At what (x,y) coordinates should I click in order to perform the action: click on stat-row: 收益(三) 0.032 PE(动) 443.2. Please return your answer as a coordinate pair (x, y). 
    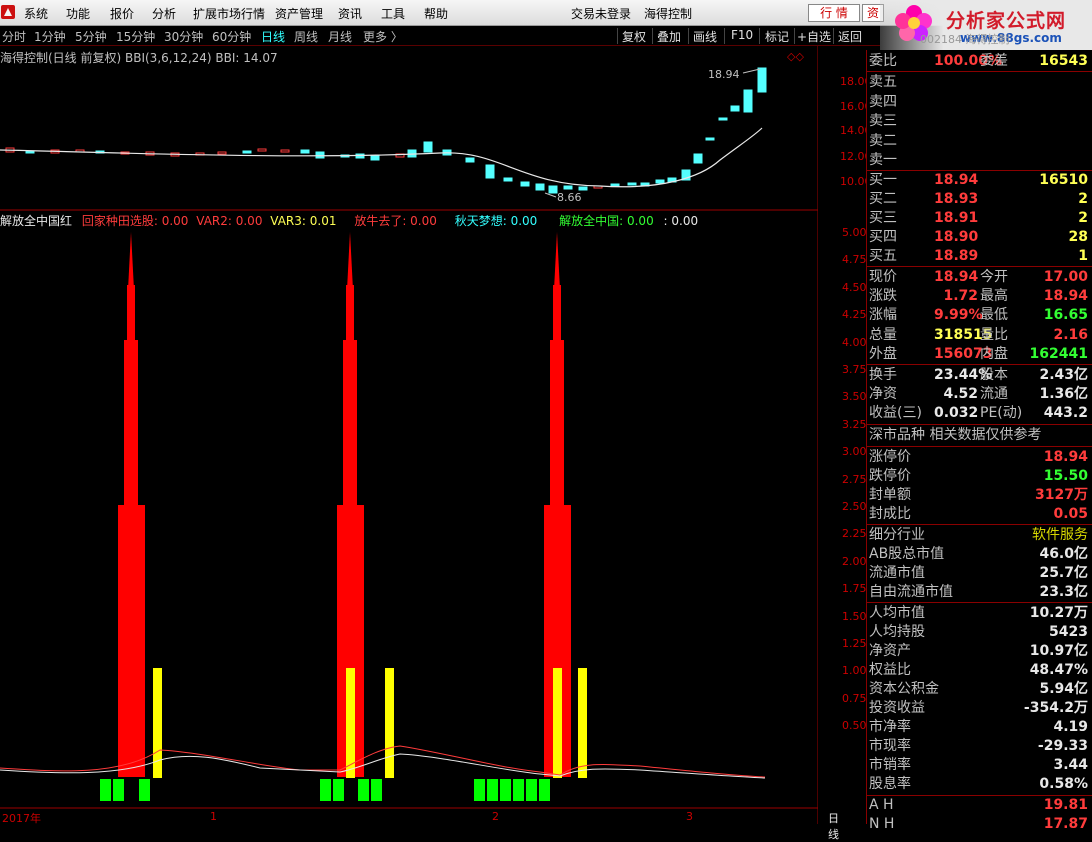
    Looking at the image, I should click on (979, 413).